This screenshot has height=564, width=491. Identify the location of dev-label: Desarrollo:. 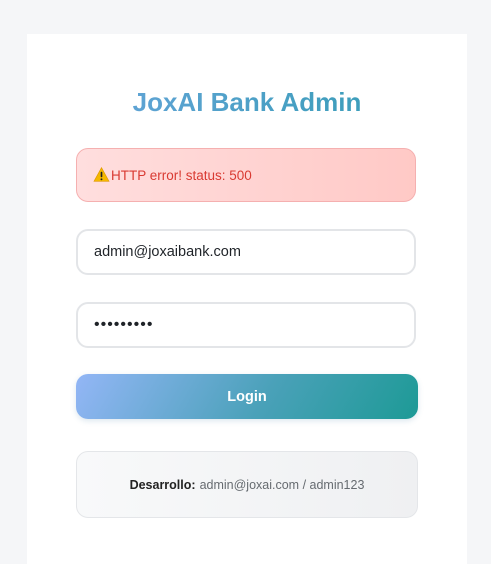
(162, 484).